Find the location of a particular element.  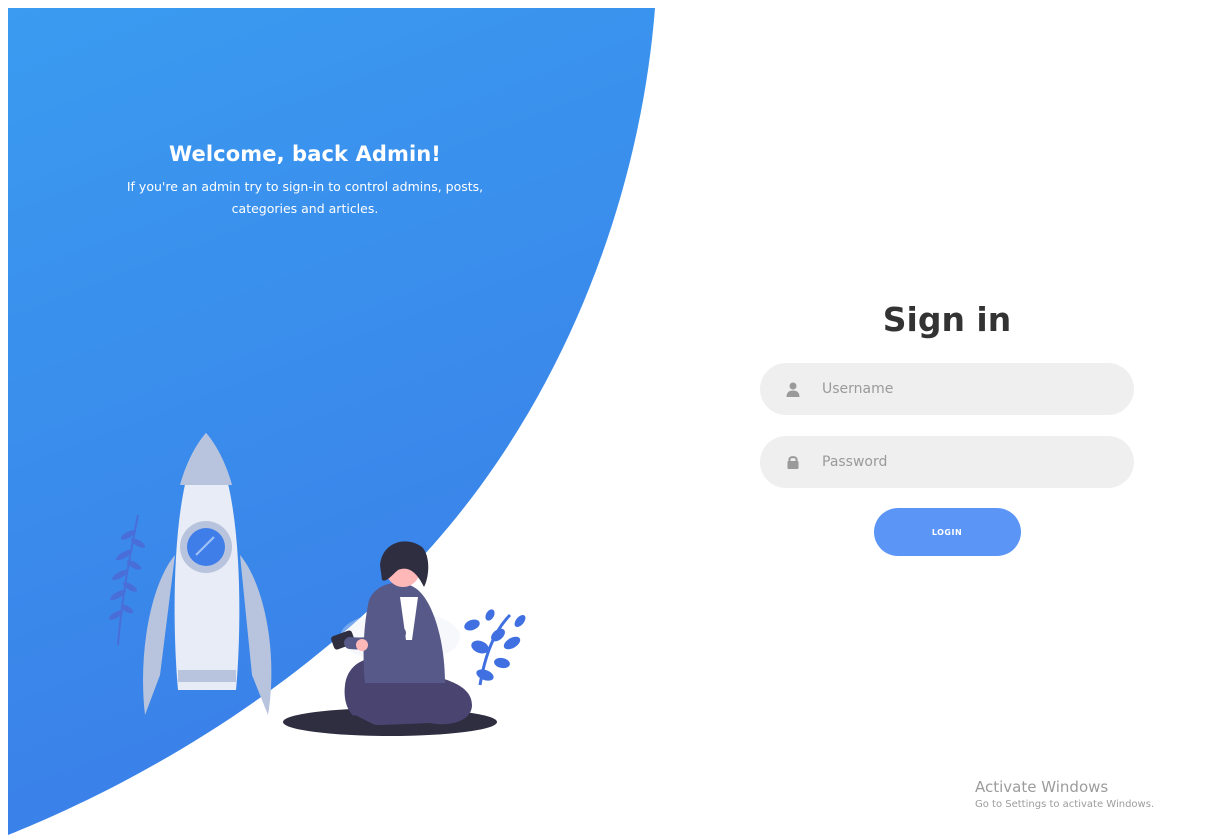

rocket-person-illustration is located at coordinates (317, 584).